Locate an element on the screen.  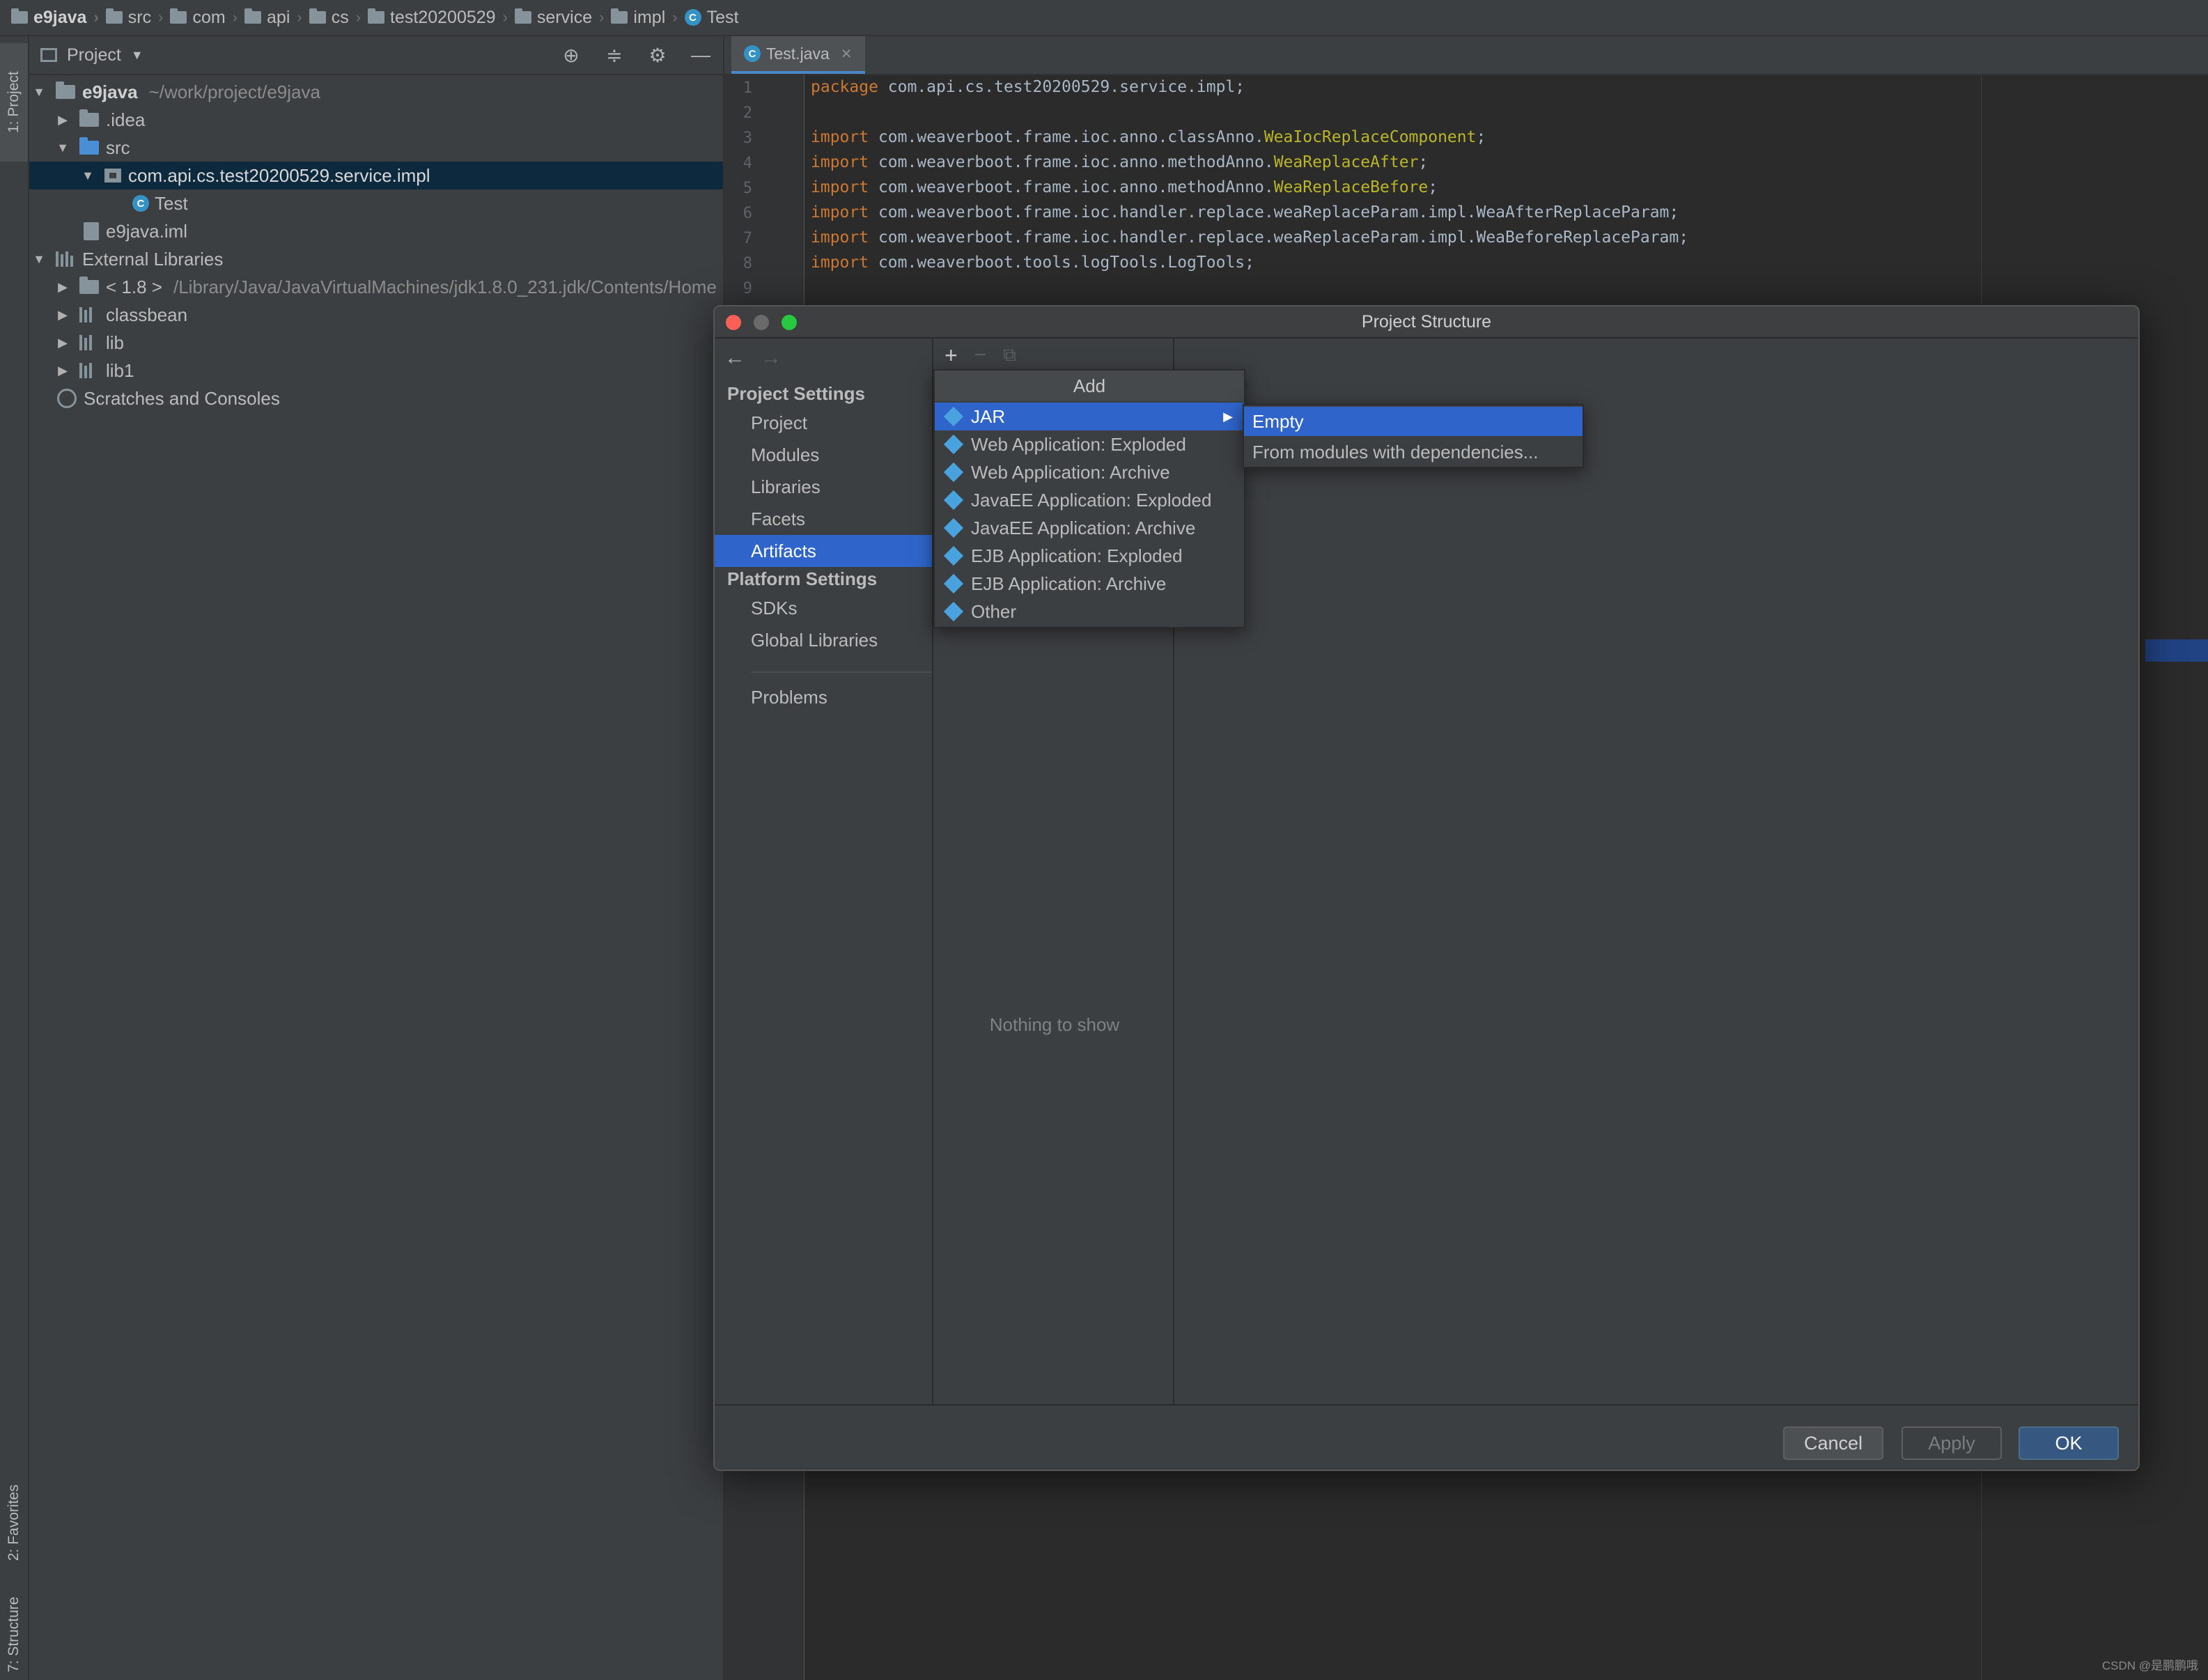
line-number: 9 is located at coordinates (748, 288).